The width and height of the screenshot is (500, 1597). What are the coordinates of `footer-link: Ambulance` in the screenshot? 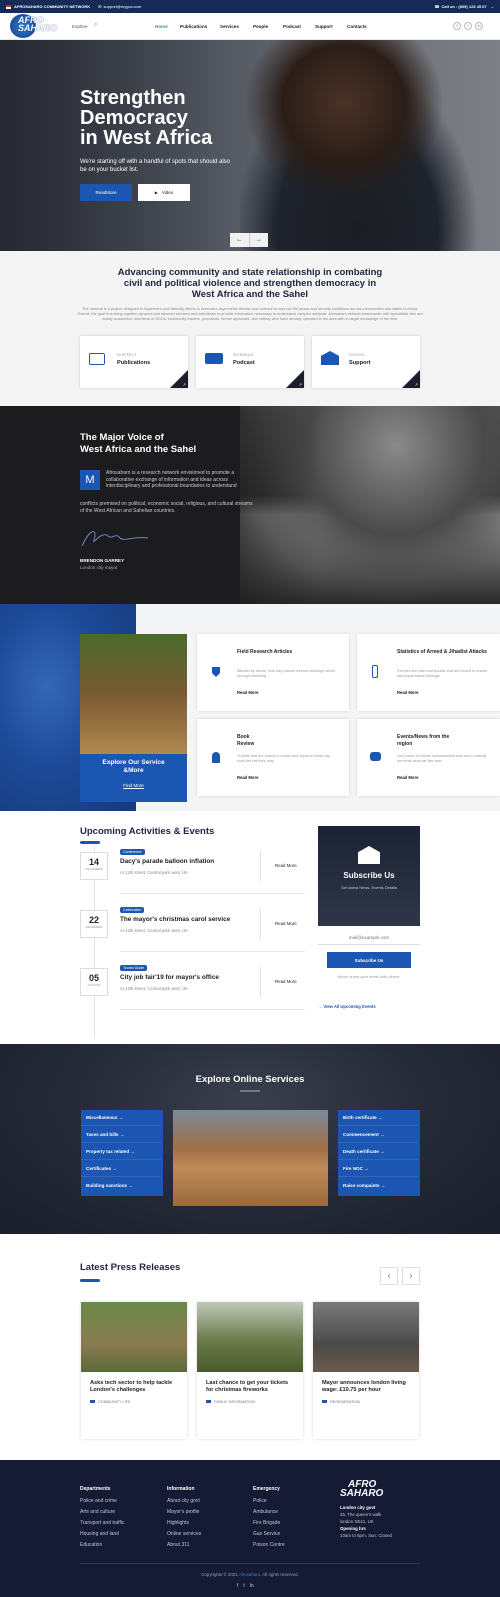 It's located at (293, 1512).